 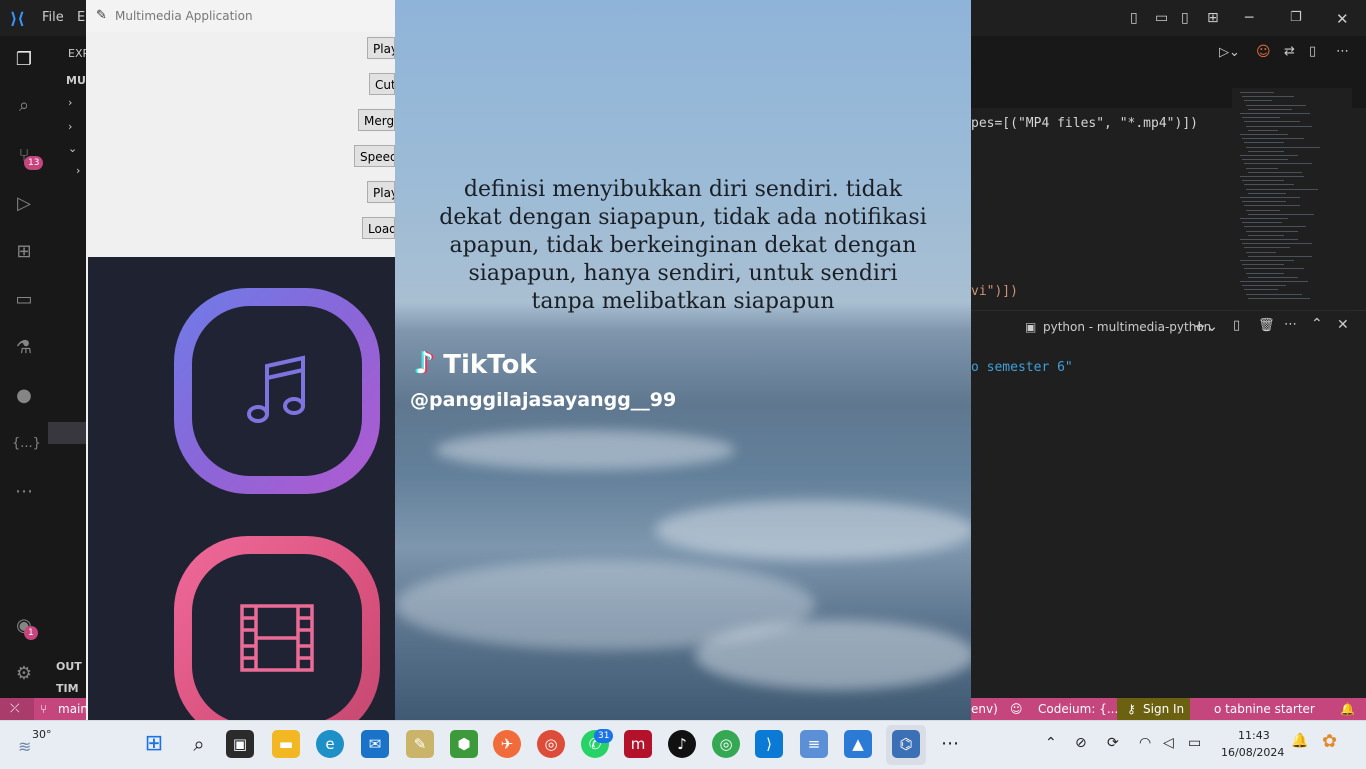 I want to click on more-taskbar-icon: ⋯, so click(x=950, y=744).